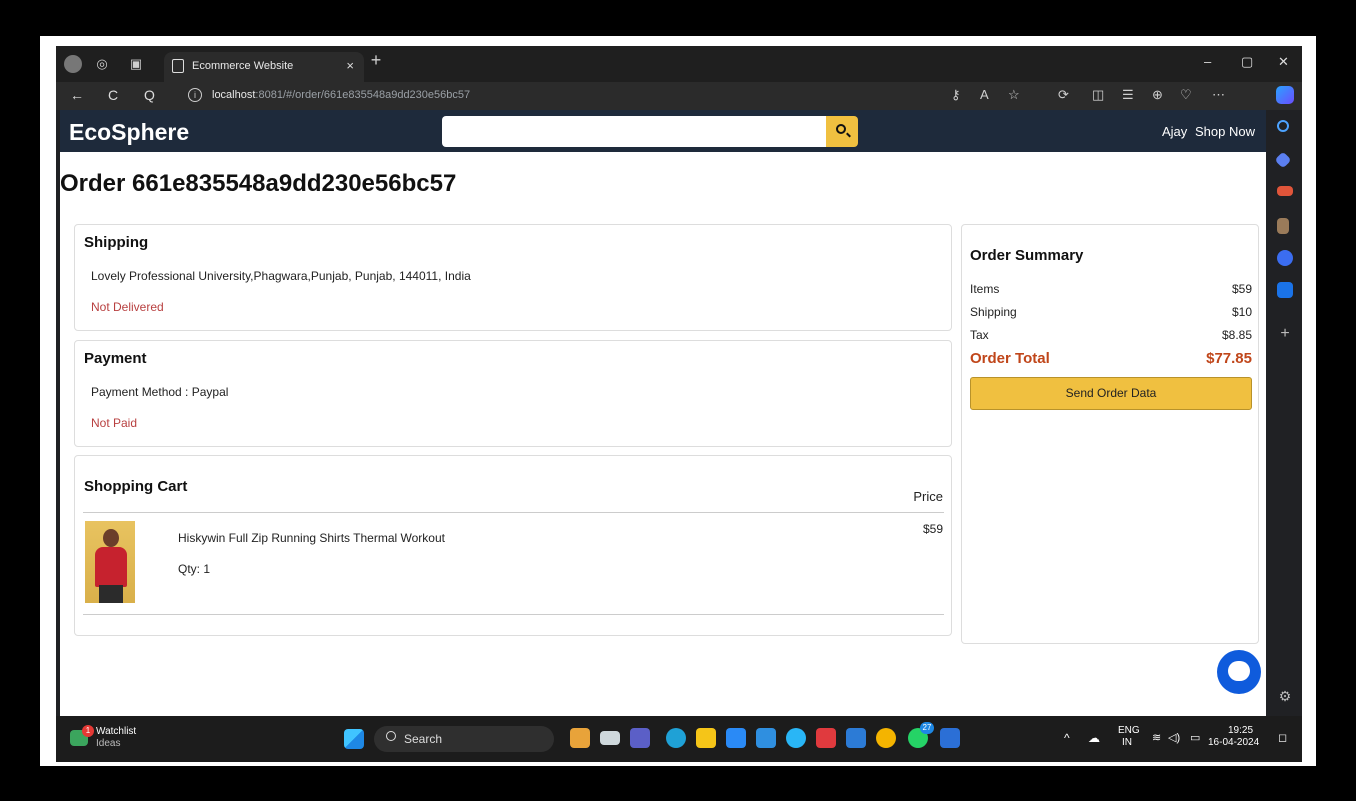  What do you see at coordinates (1233, 742) in the screenshot?
I see `clock-date: 16-04-2024` at bounding box center [1233, 742].